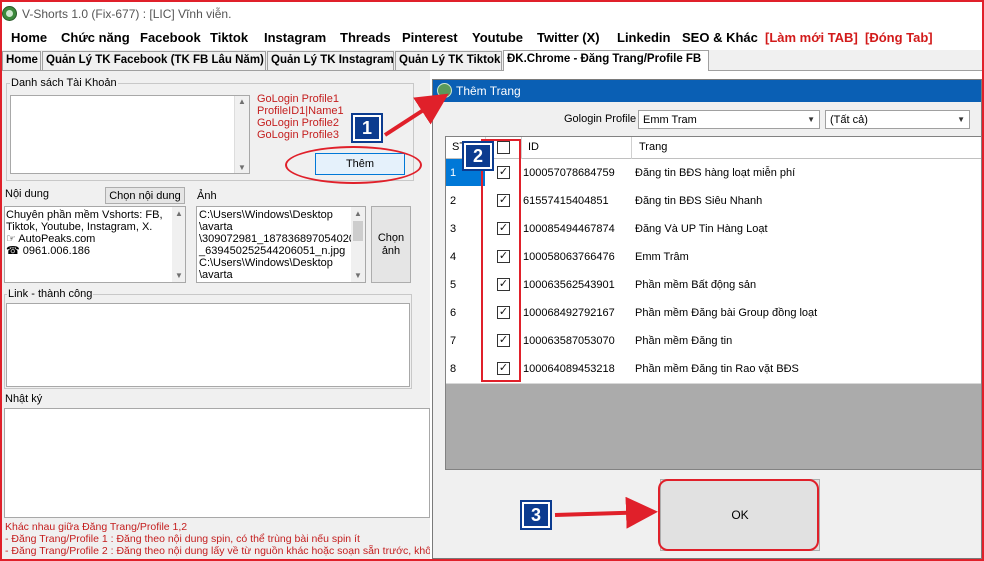  Describe the element at coordinates (367, 128) in the screenshot. I see `step-badge-1: 1` at that location.